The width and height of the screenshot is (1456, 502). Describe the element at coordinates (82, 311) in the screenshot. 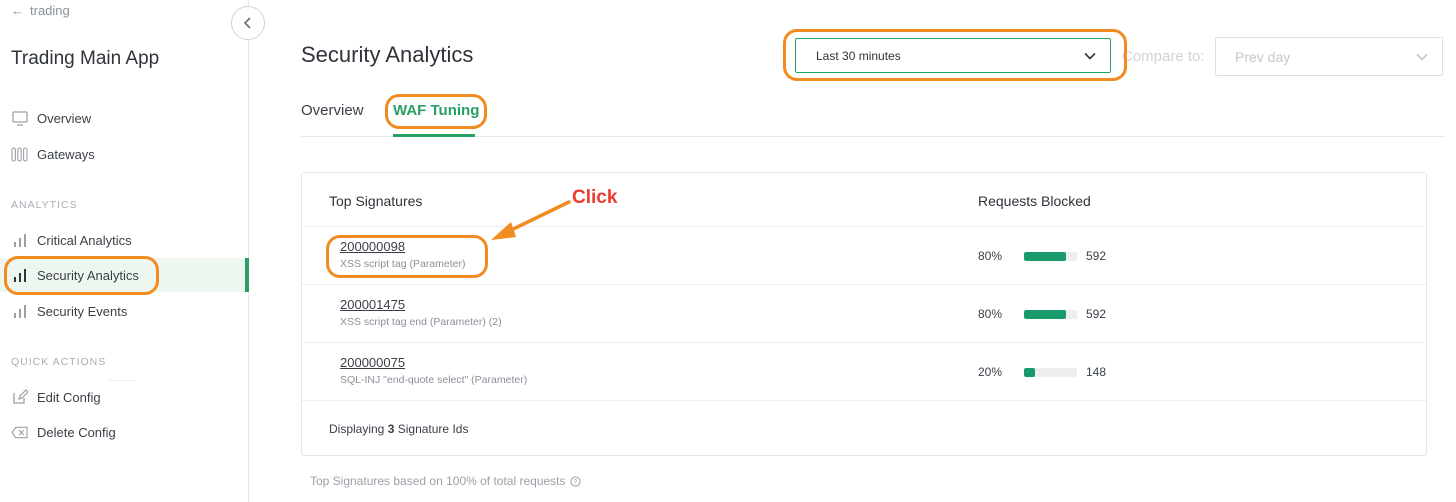

I see `sidebar-item-label: Security Events` at that location.